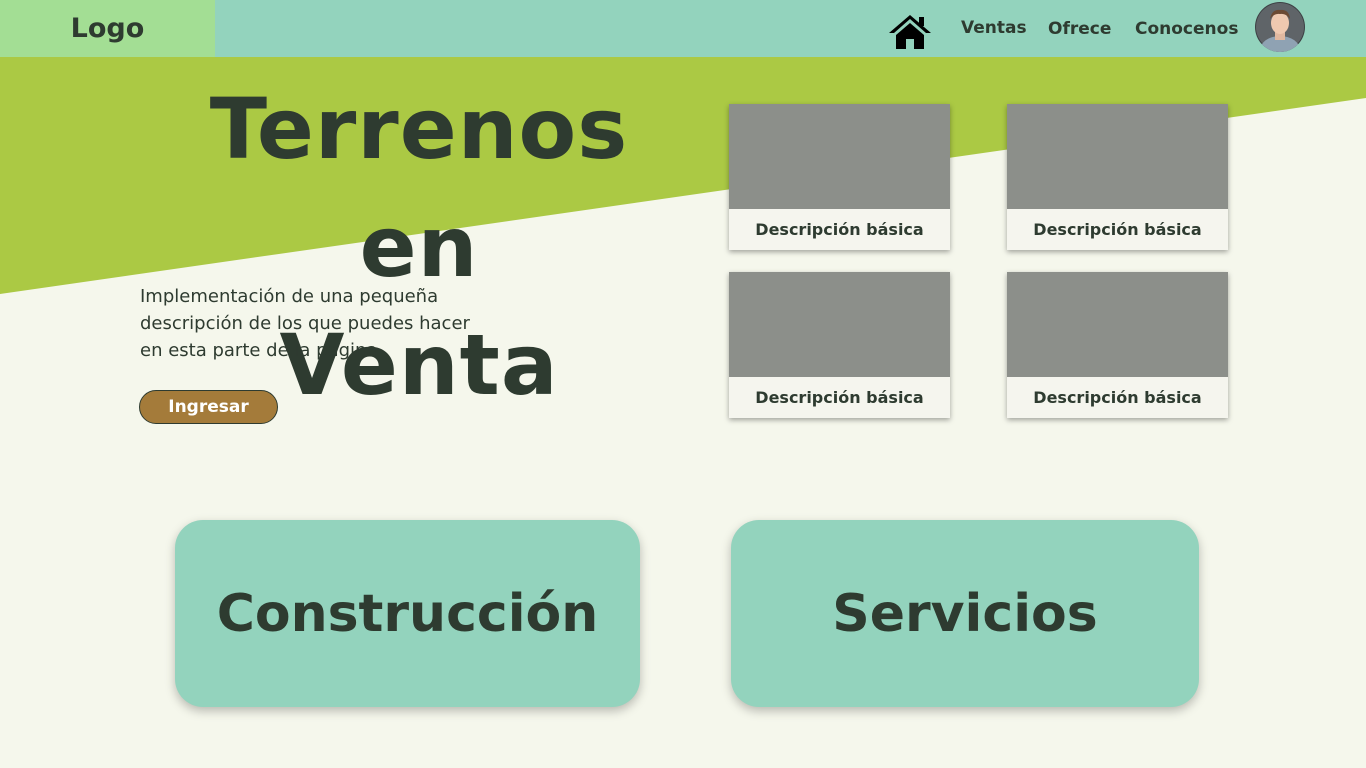  I want to click on ingresar-button: Ingresar, so click(208, 407).